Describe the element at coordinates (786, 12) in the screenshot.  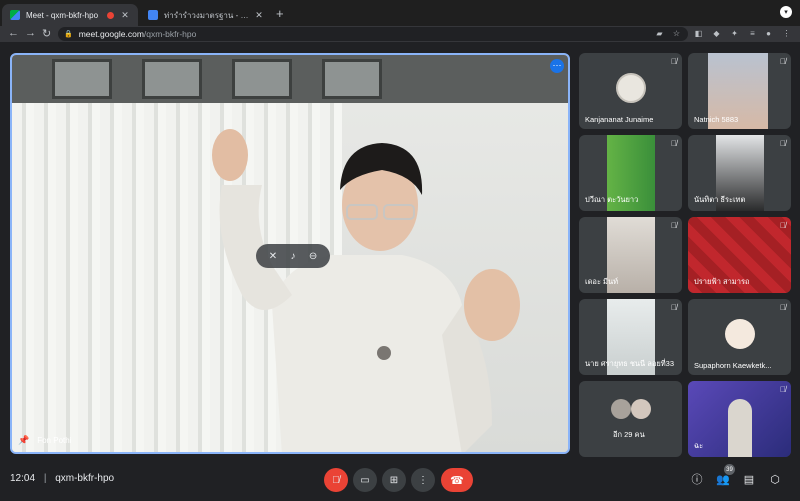
I see `tab-search-icon: ▾` at that location.